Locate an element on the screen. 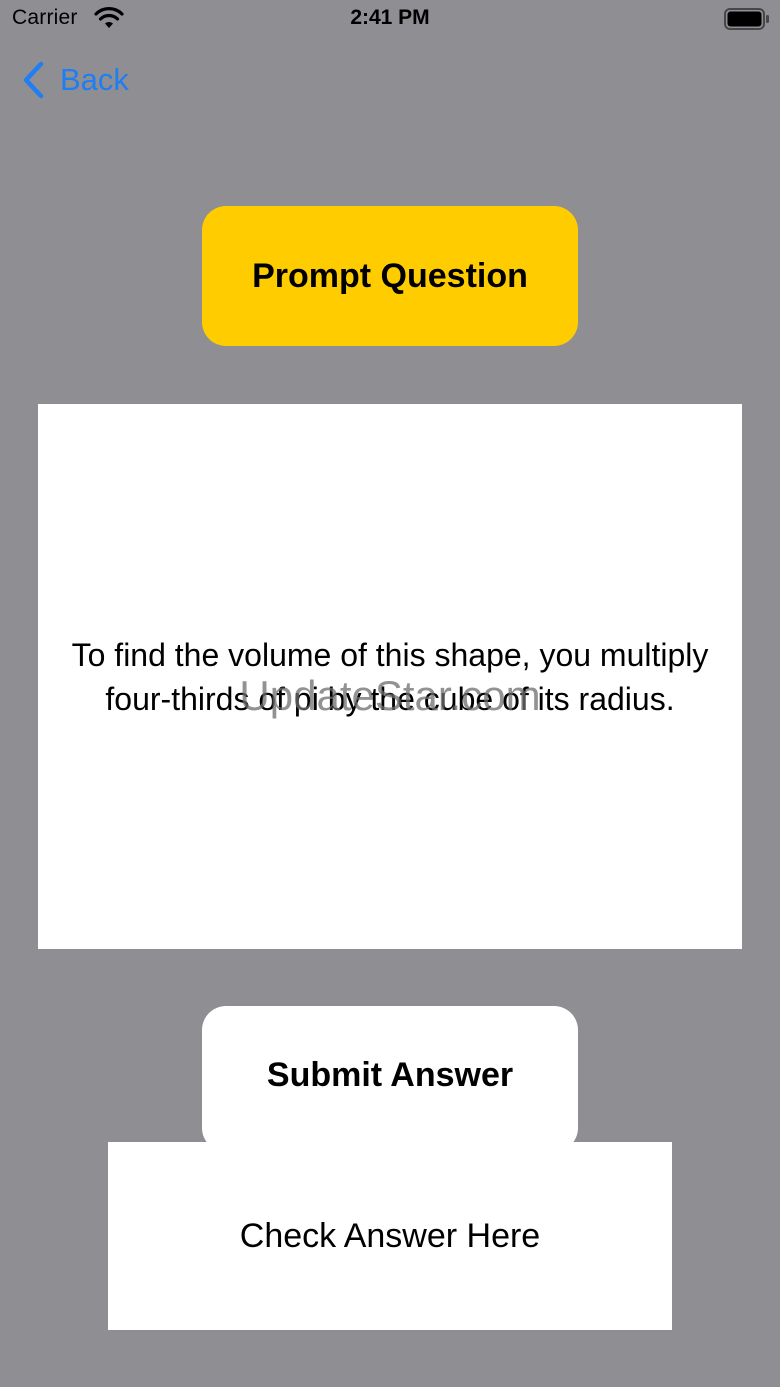 The width and height of the screenshot is (780, 1387). answer-input is located at coordinates (390, 1236).